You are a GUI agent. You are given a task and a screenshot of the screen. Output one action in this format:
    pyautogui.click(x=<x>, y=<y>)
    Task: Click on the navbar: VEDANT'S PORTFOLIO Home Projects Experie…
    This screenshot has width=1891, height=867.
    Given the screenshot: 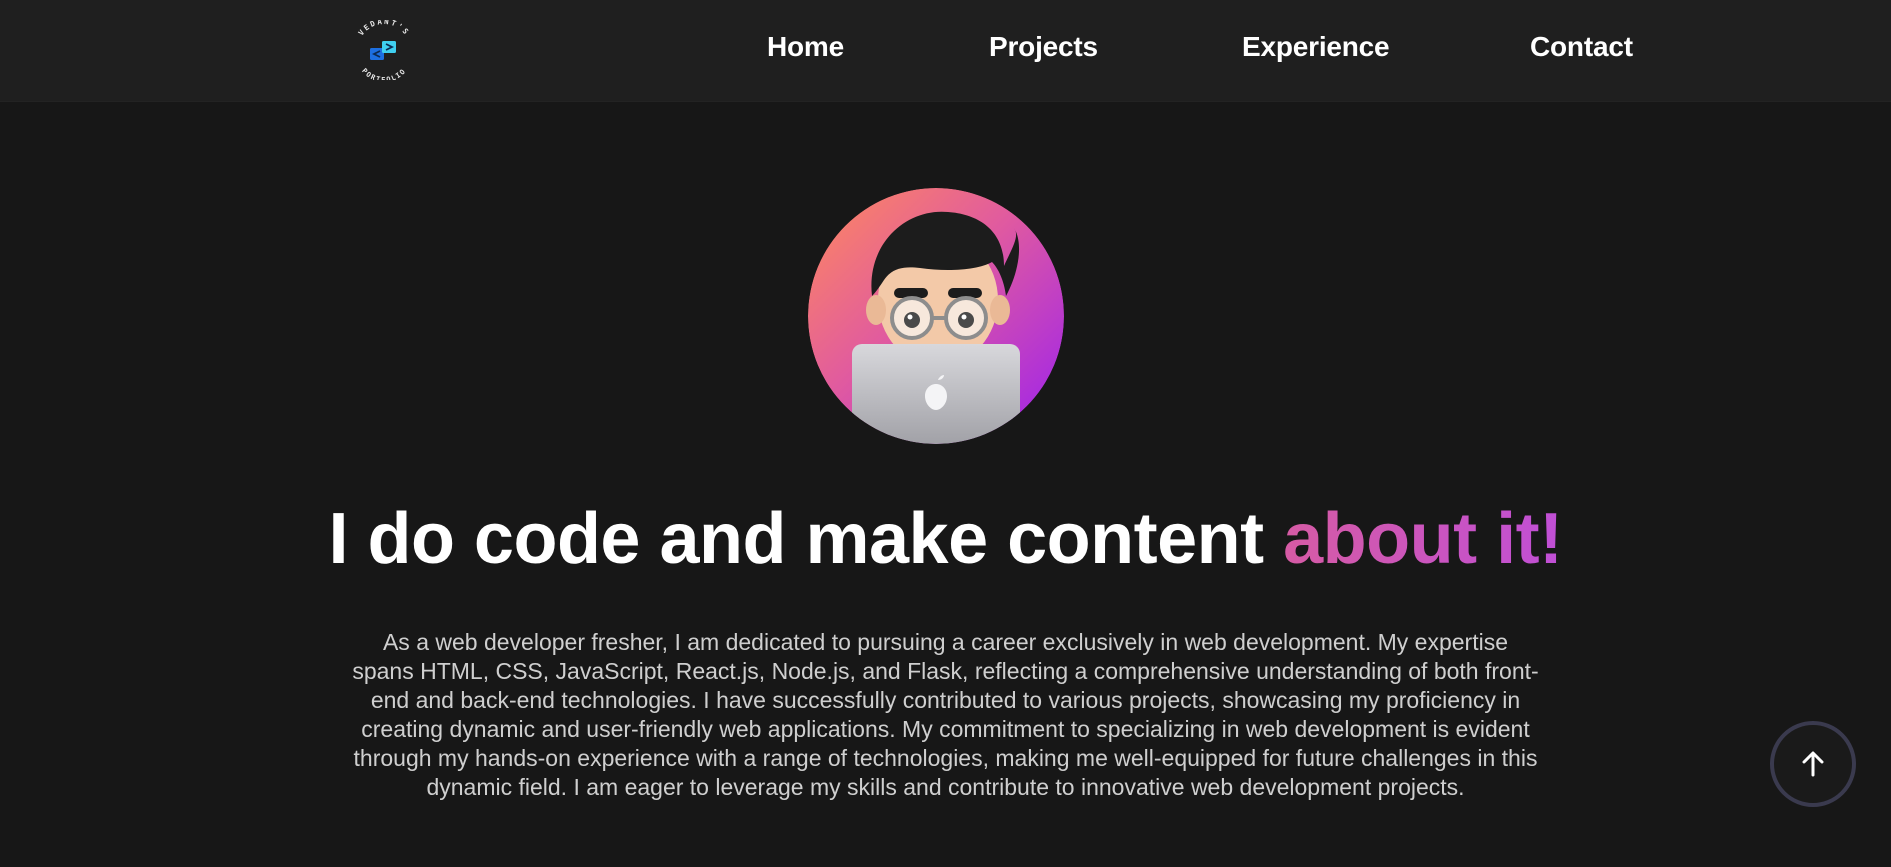 What is the action you would take?
    pyautogui.click(x=945, y=51)
    